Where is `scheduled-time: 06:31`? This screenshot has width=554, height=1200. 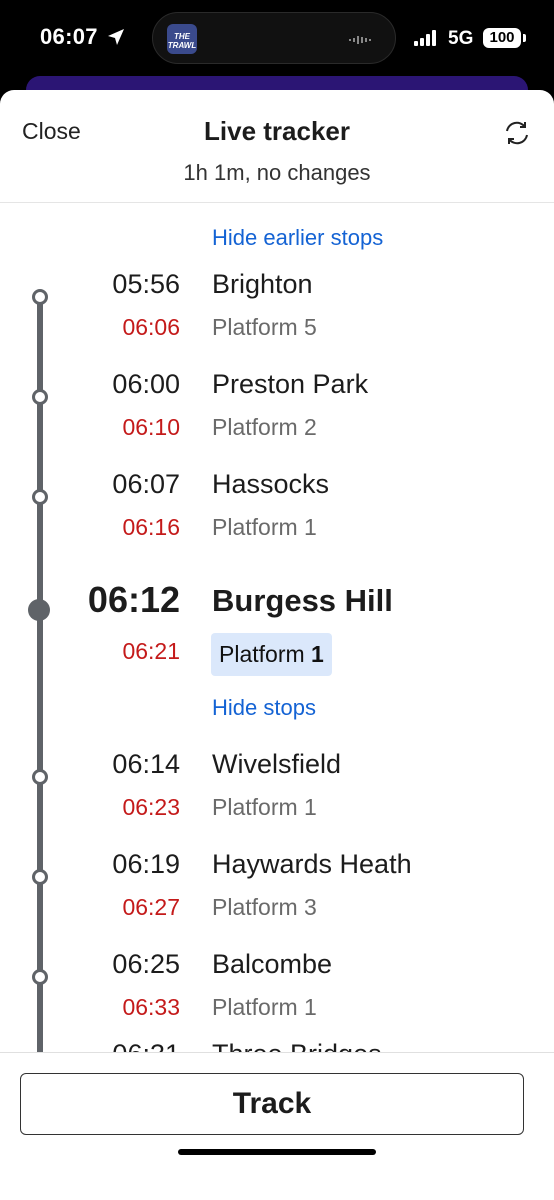
scheduled-time: 06:31 is located at coordinates (146, 1045).